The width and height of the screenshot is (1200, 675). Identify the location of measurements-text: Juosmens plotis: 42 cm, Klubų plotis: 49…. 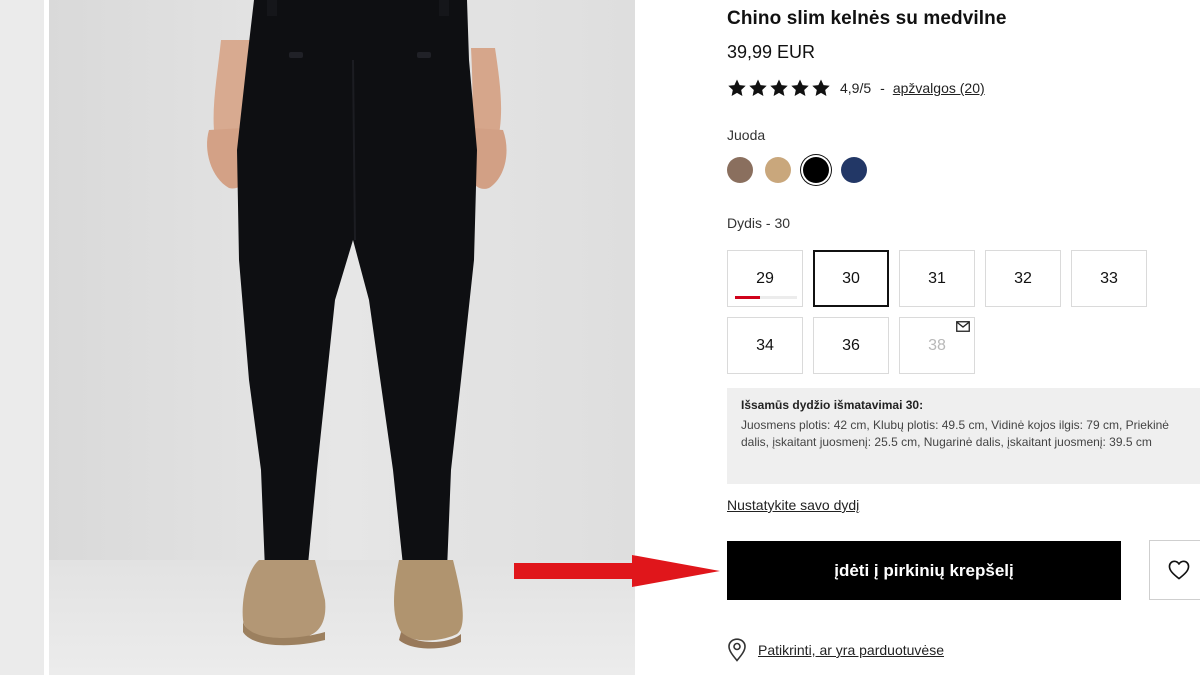
(955, 433).